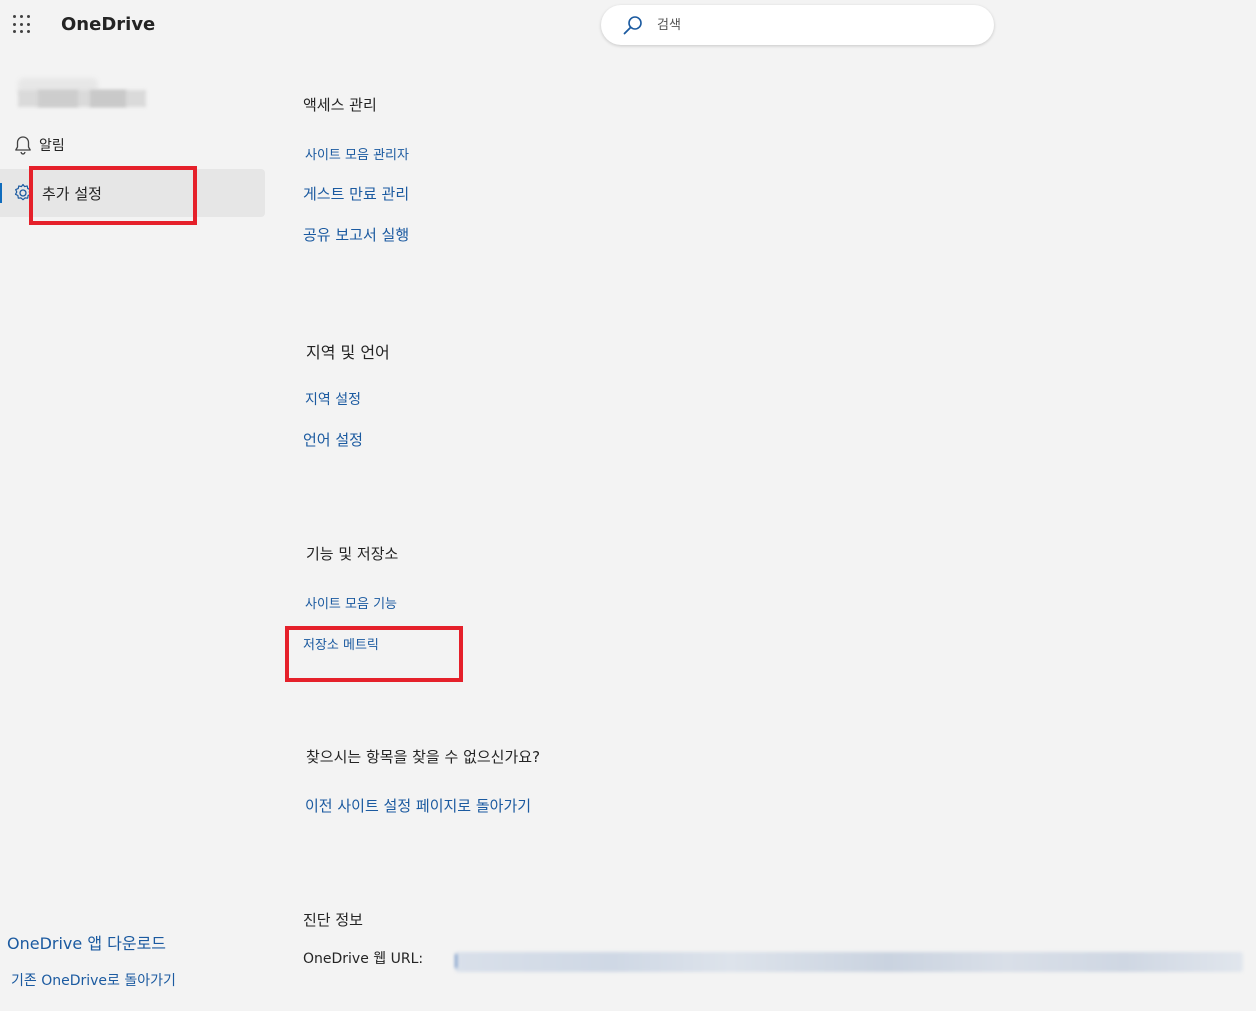 Image resolution: width=1256 pixels, height=1011 pixels. What do you see at coordinates (341, 643) in the screenshot?
I see `link-storage-metrics: 저장소 메트릭` at bounding box center [341, 643].